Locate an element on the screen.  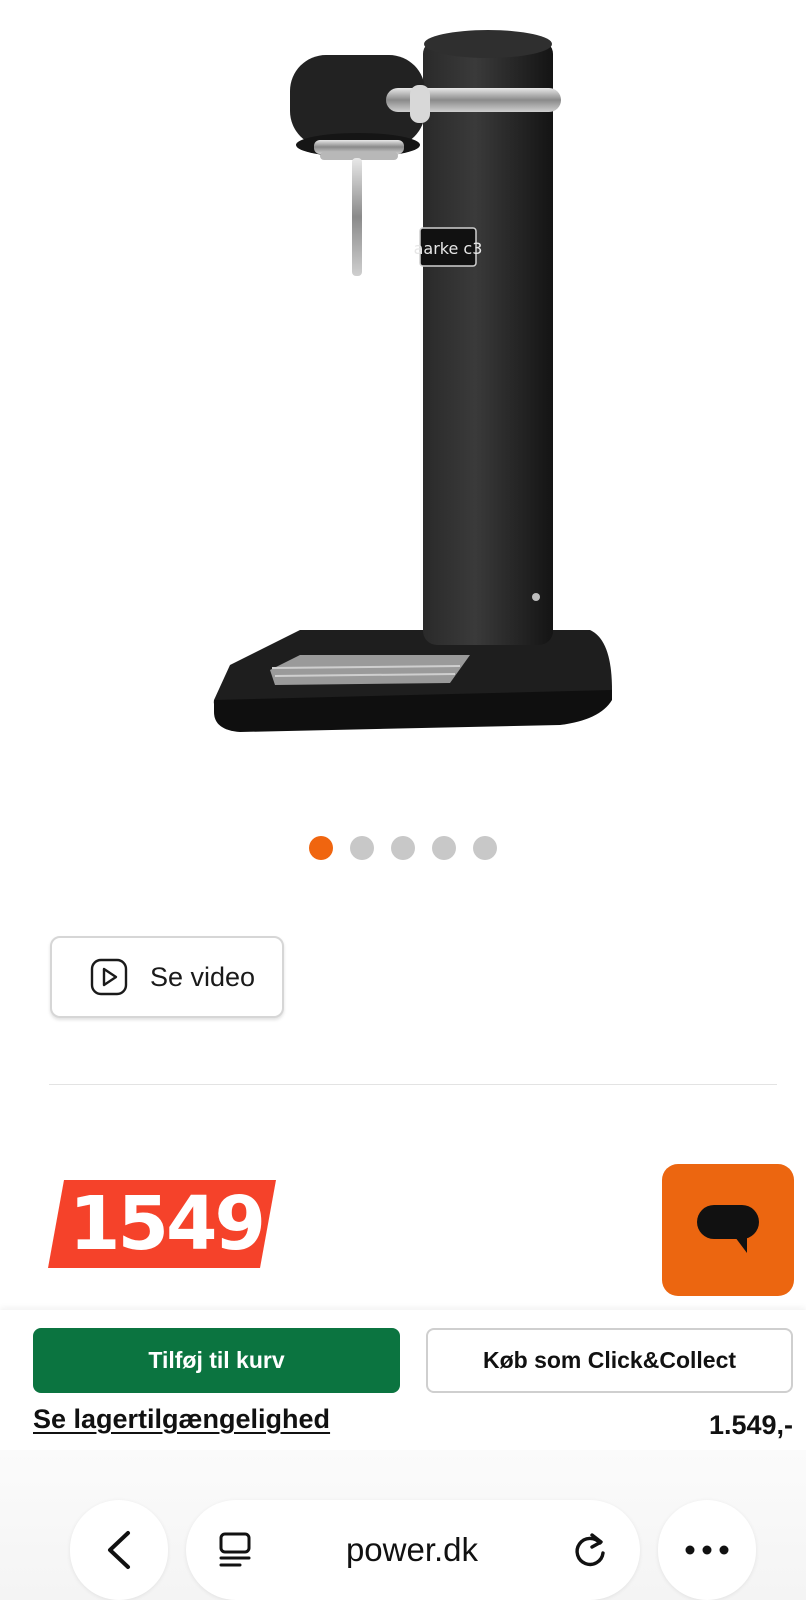
divider is located at coordinates (413, 1084).